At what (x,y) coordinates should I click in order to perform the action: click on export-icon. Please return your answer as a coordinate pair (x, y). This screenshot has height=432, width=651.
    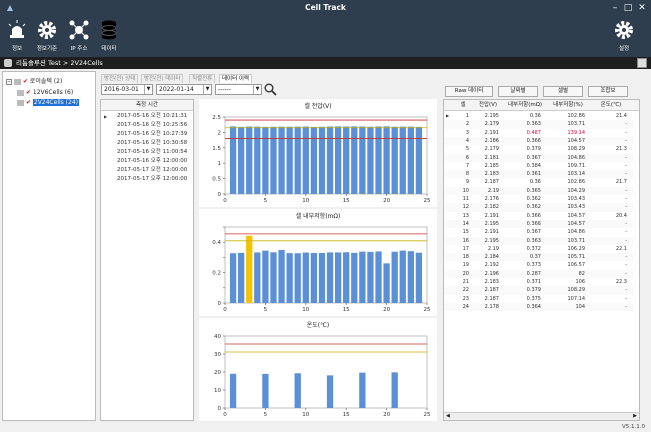
    Looking at the image, I should click on (642, 63).